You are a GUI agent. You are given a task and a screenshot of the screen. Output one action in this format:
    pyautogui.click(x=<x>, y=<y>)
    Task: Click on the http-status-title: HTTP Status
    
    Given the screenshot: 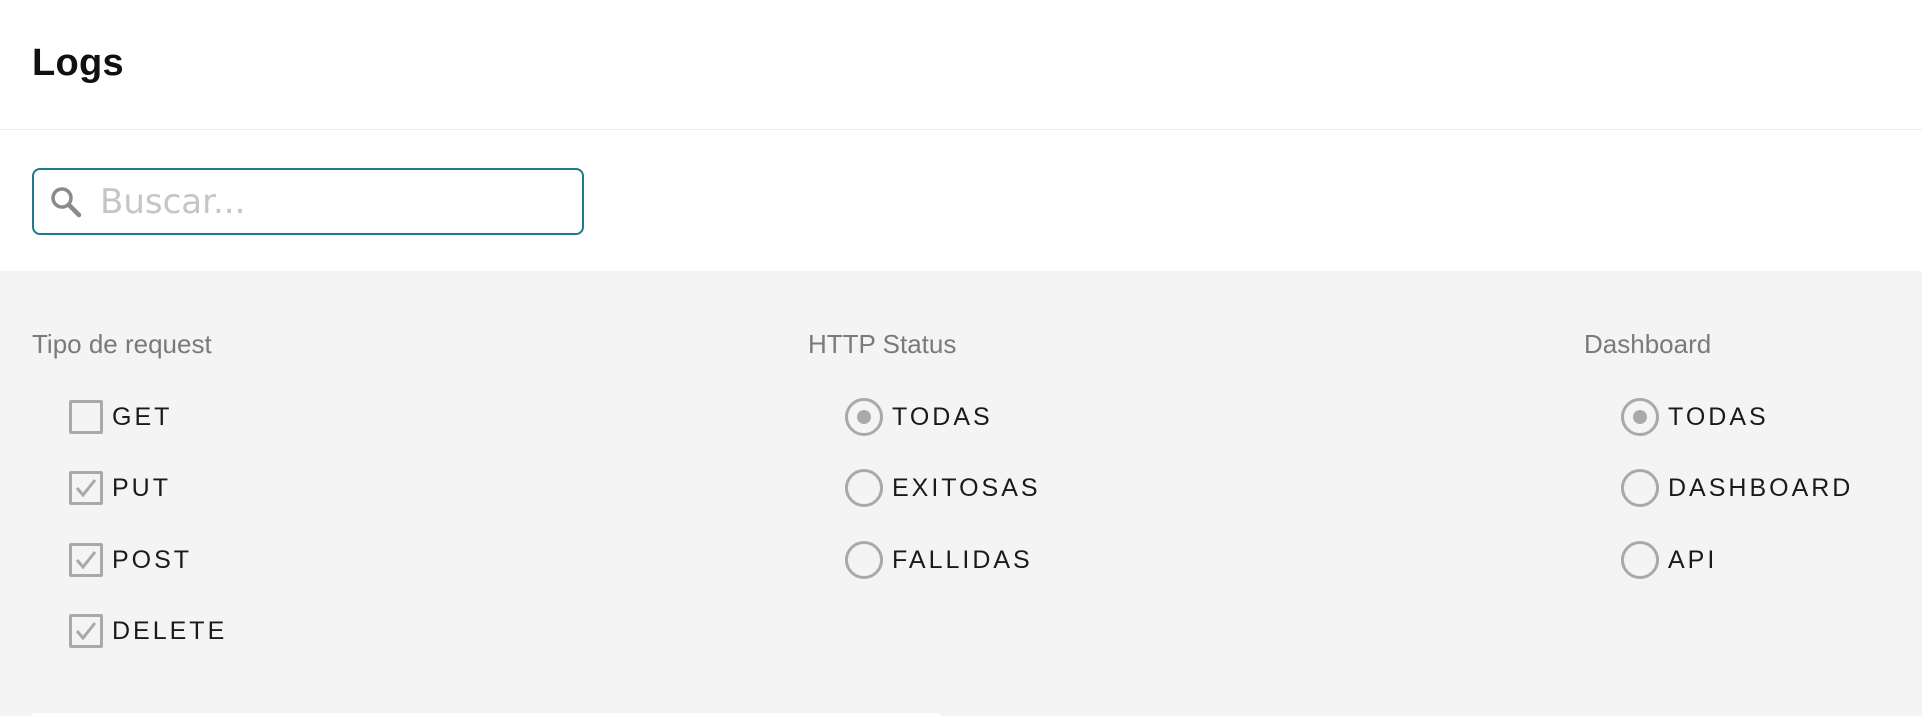 What is the action you would take?
    pyautogui.click(x=882, y=344)
    